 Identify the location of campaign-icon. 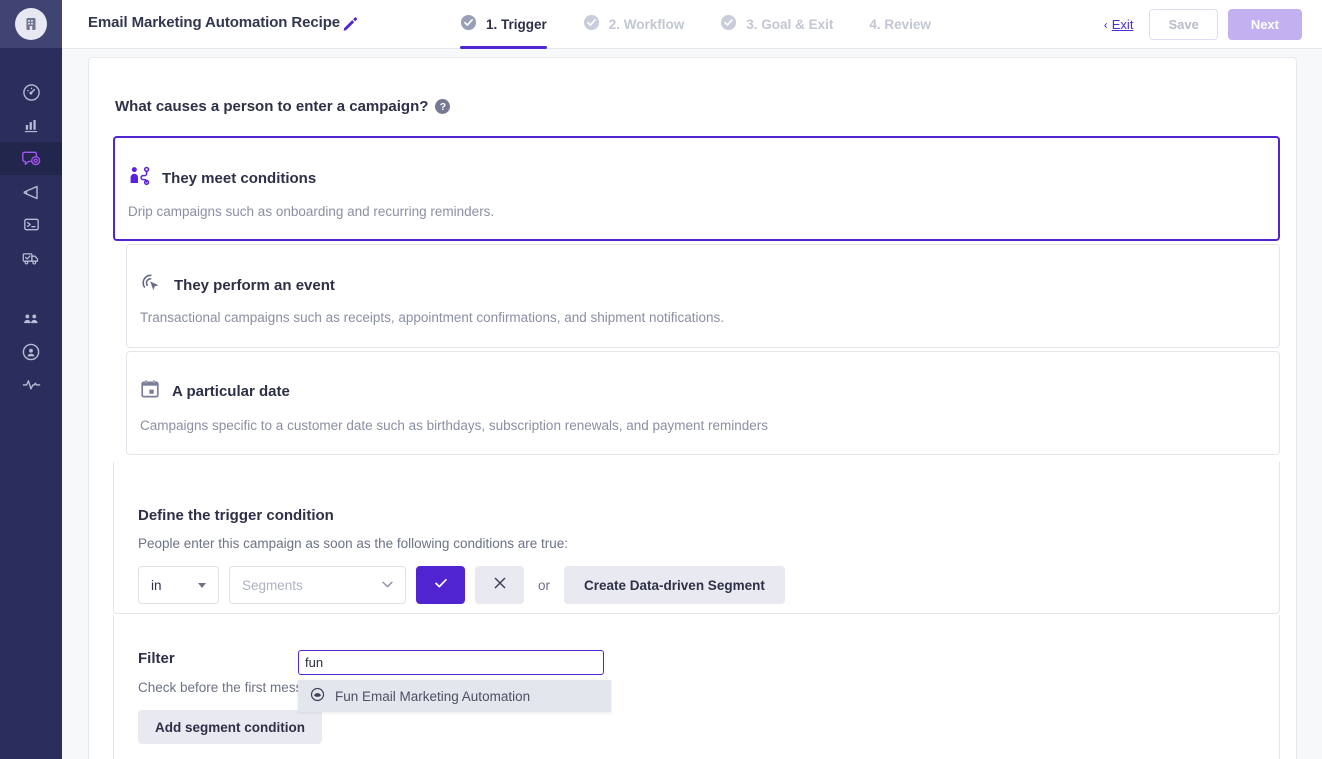
(31, 158).